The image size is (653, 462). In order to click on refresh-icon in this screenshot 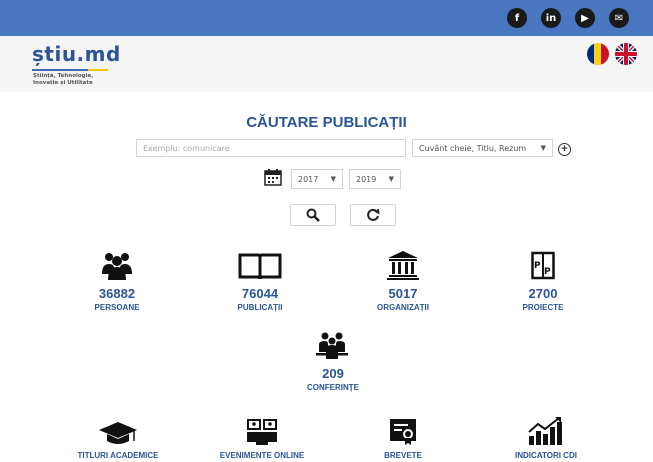, I will do `click(373, 214)`.